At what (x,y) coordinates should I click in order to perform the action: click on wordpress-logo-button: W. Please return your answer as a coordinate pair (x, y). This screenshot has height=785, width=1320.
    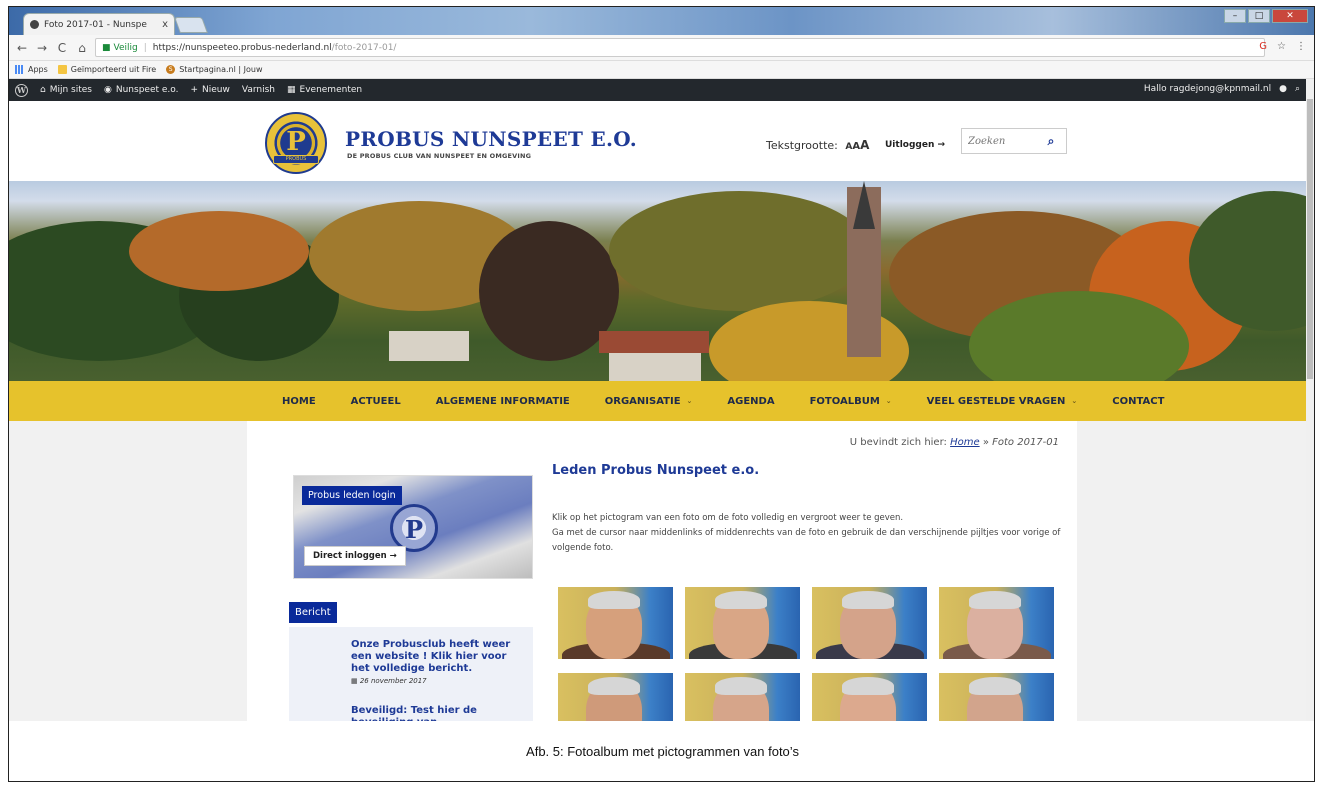
    Looking at the image, I should click on (21, 90).